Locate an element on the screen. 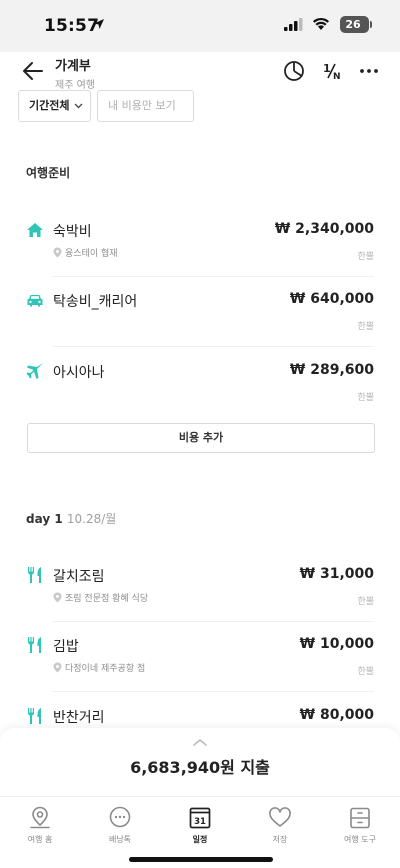 The height and width of the screenshot is (868, 400). chat-icon is located at coordinates (120, 817).